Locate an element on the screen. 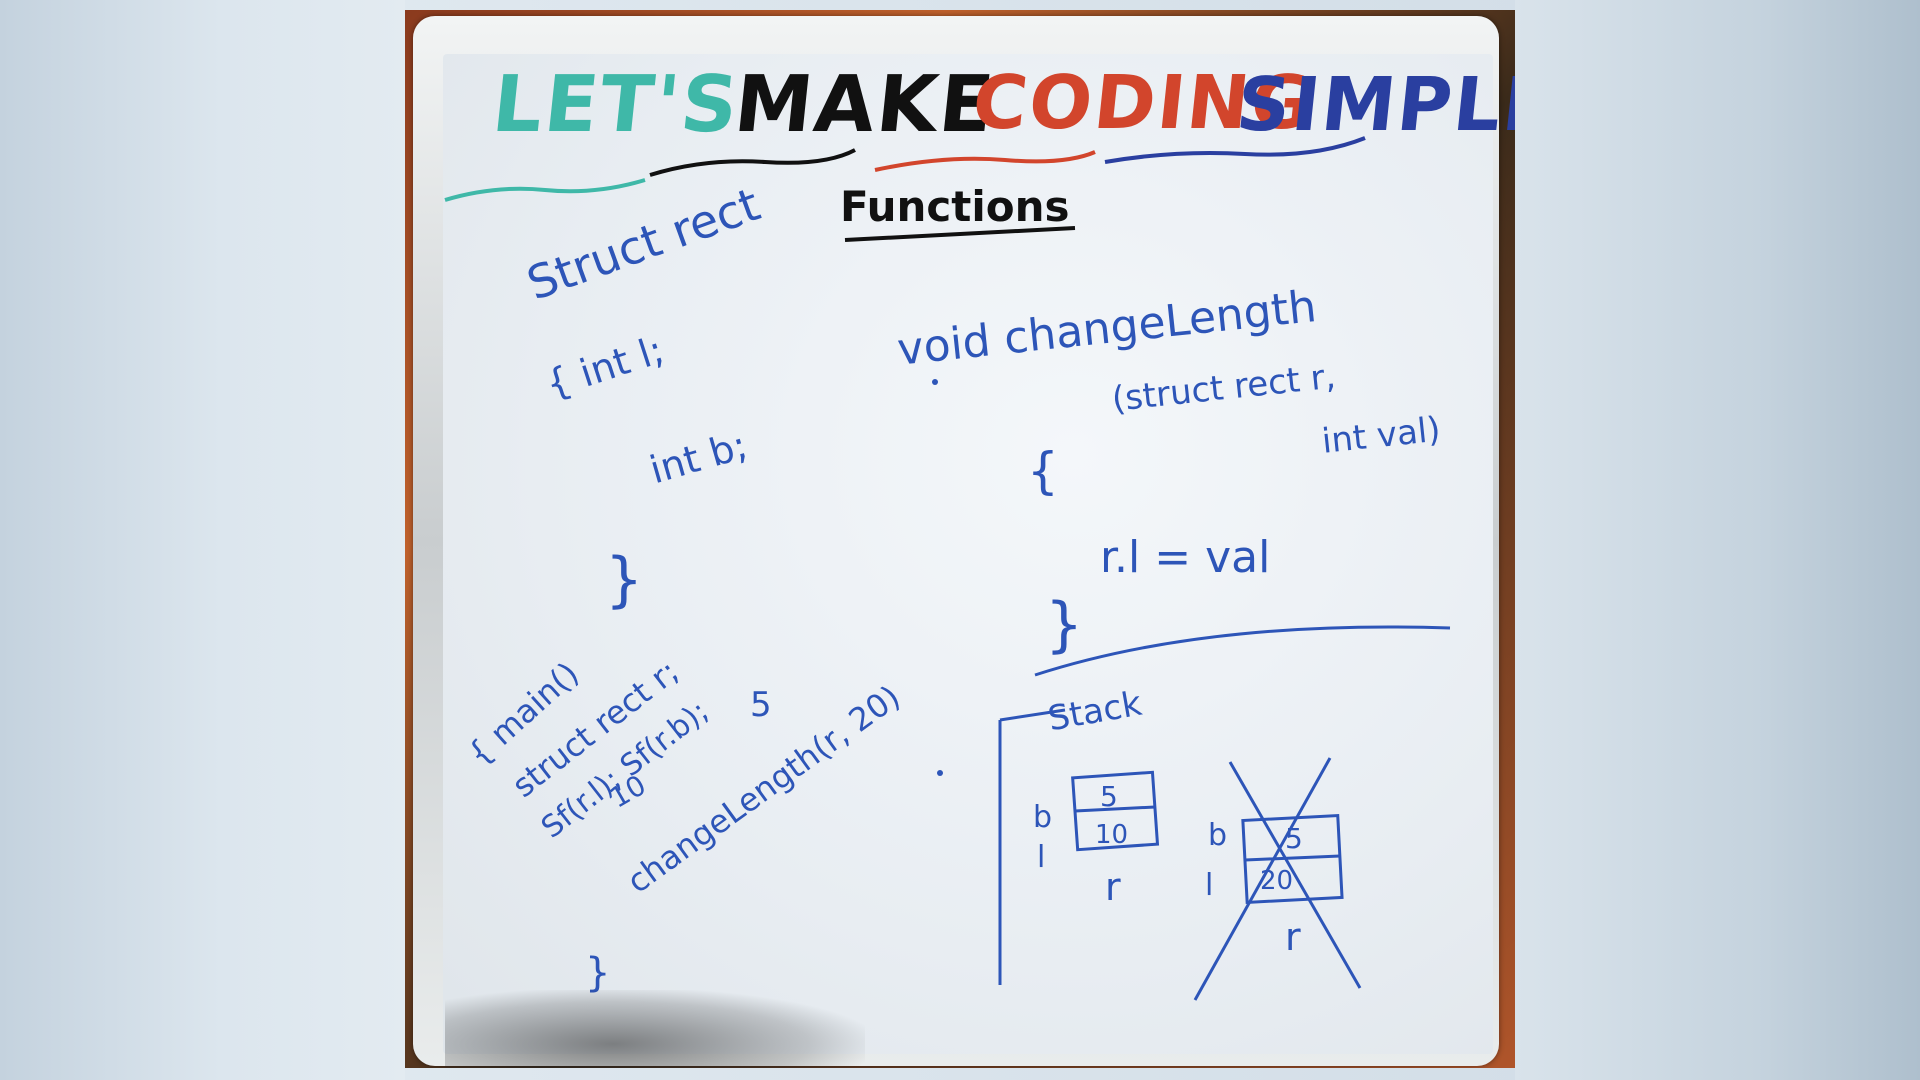 The height and width of the screenshot is (1080, 1920). underline-lets is located at coordinates (545, 190).